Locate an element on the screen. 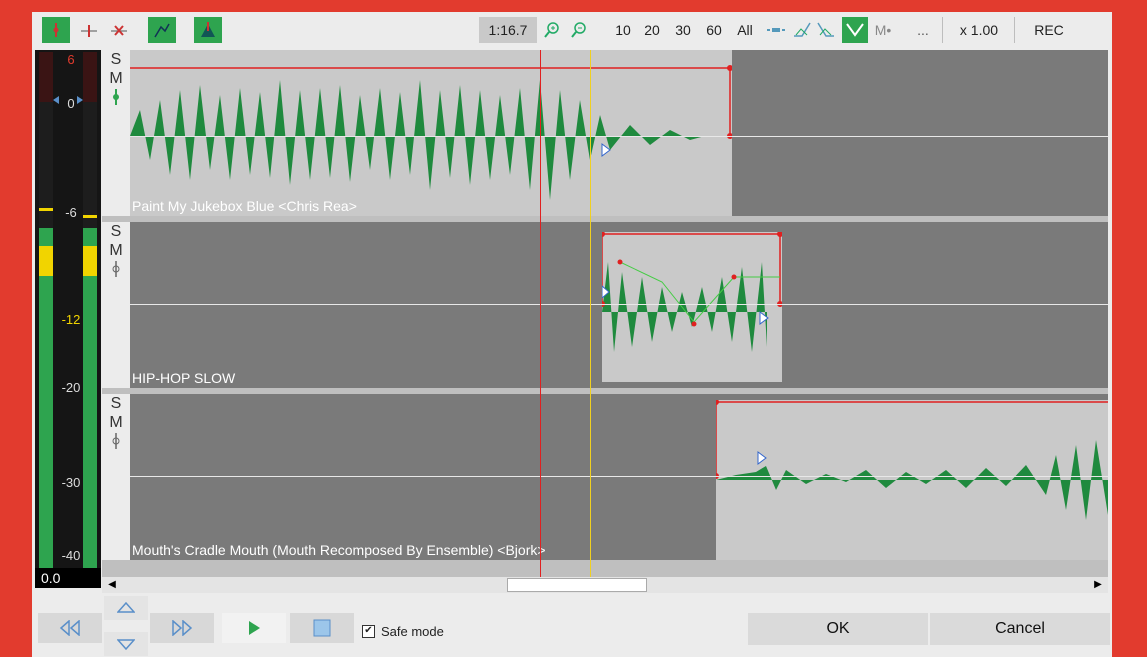 The image size is (1147, 657). clip-name-2: HIP-HOP SLOW is located at coordinates (184, 378).